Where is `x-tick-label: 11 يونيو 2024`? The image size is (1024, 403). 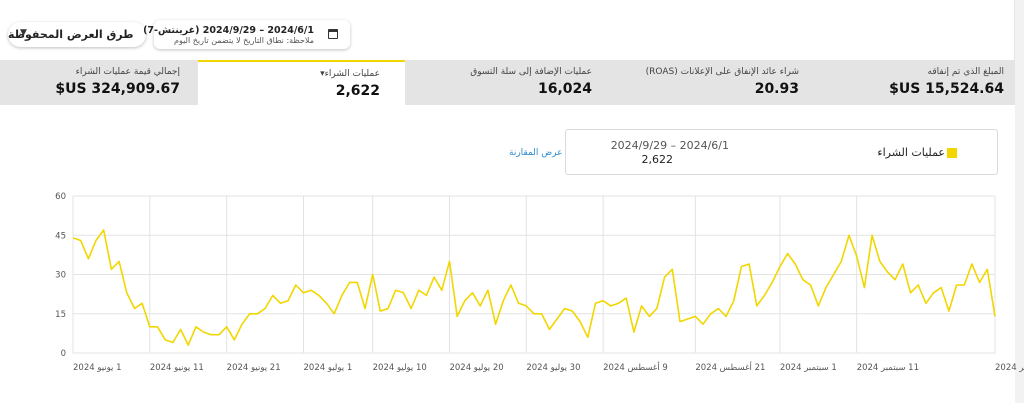
x-tick-label: 11 يونيو 2024 is located at coordinates (177, 368).